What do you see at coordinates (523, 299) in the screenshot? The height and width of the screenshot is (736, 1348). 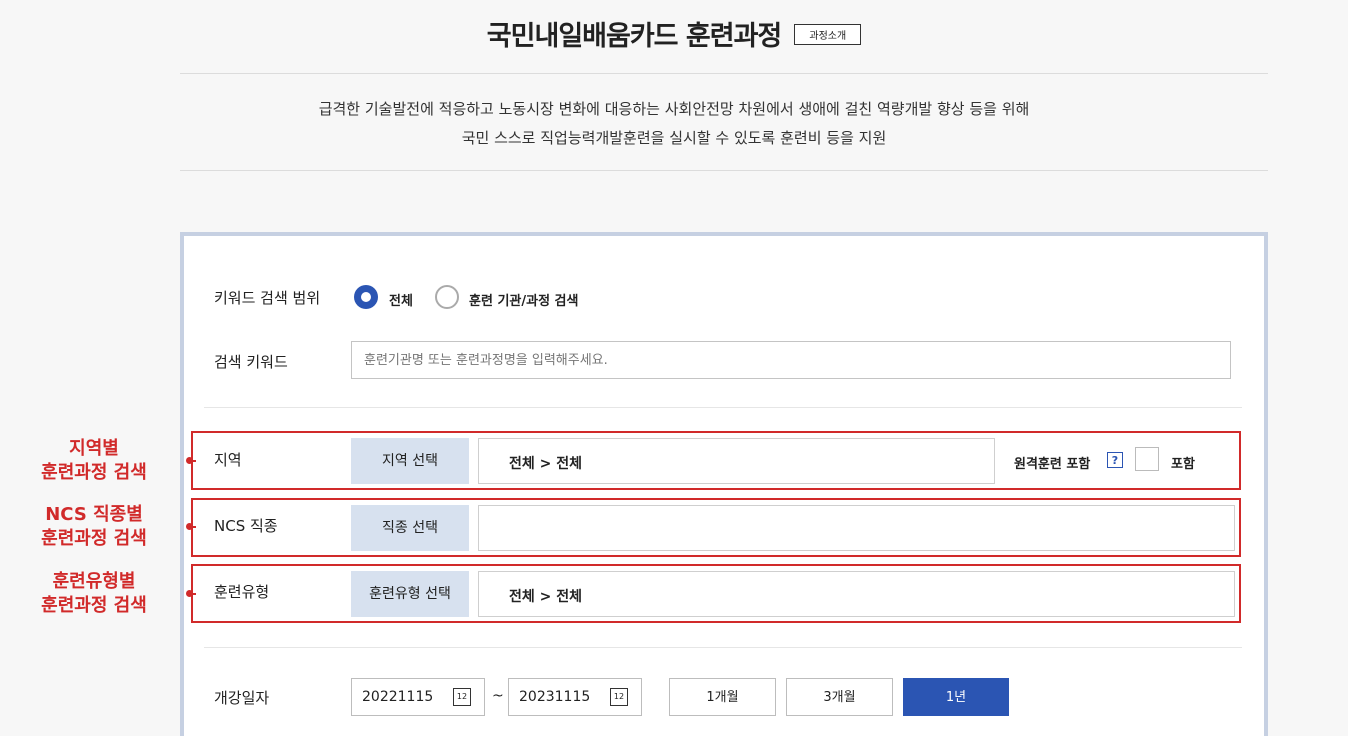 I see `scope-option-institution-label: 훈련 기관/과정 검색` at bounding box center [523, 299].